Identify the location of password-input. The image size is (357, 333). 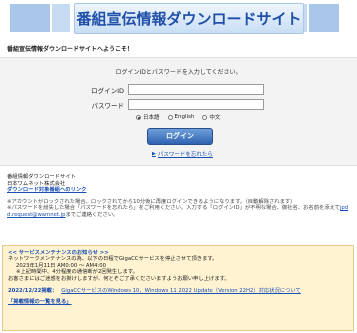
(196, 104).